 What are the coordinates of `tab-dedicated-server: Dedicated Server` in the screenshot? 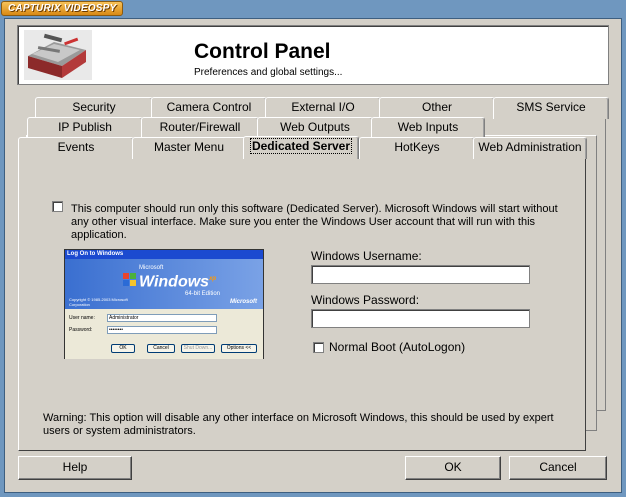 It's located at (301, 147).